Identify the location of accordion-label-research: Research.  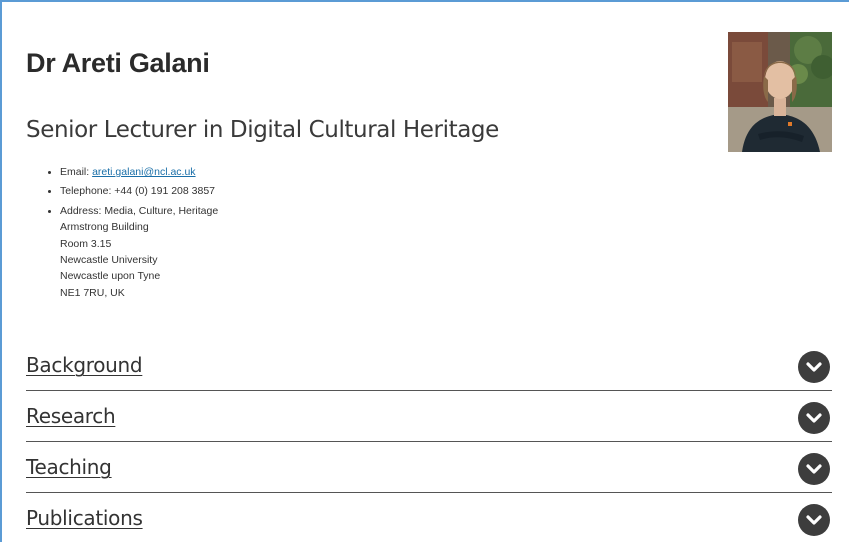
(71, 416).